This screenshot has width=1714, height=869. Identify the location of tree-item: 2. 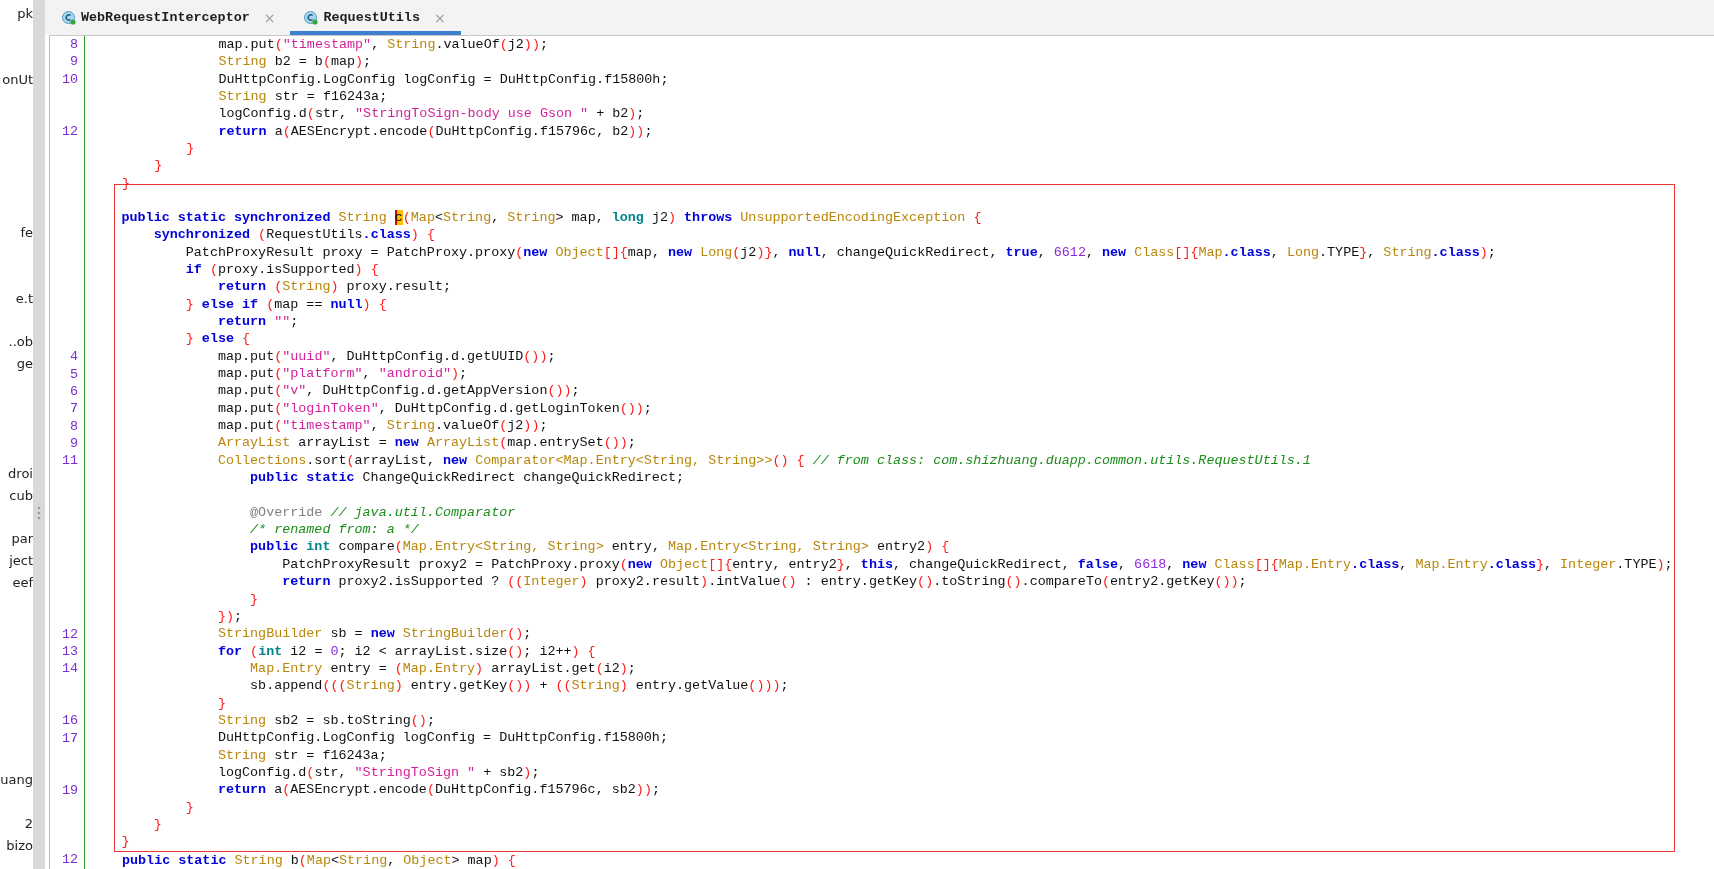
(28, 823).